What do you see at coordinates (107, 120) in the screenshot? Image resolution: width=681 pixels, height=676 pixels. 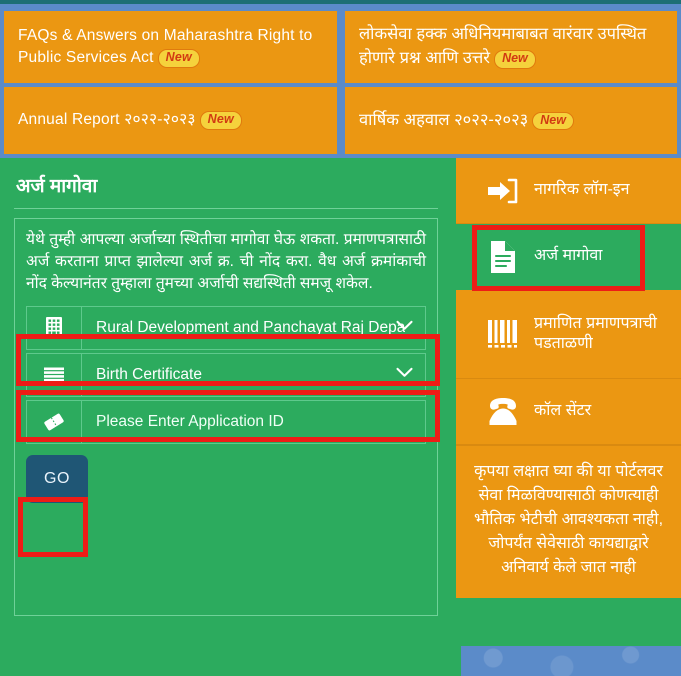 I see `announcement-text: Annual Report २०२२-२०२३` at bounding box center [107, 120].